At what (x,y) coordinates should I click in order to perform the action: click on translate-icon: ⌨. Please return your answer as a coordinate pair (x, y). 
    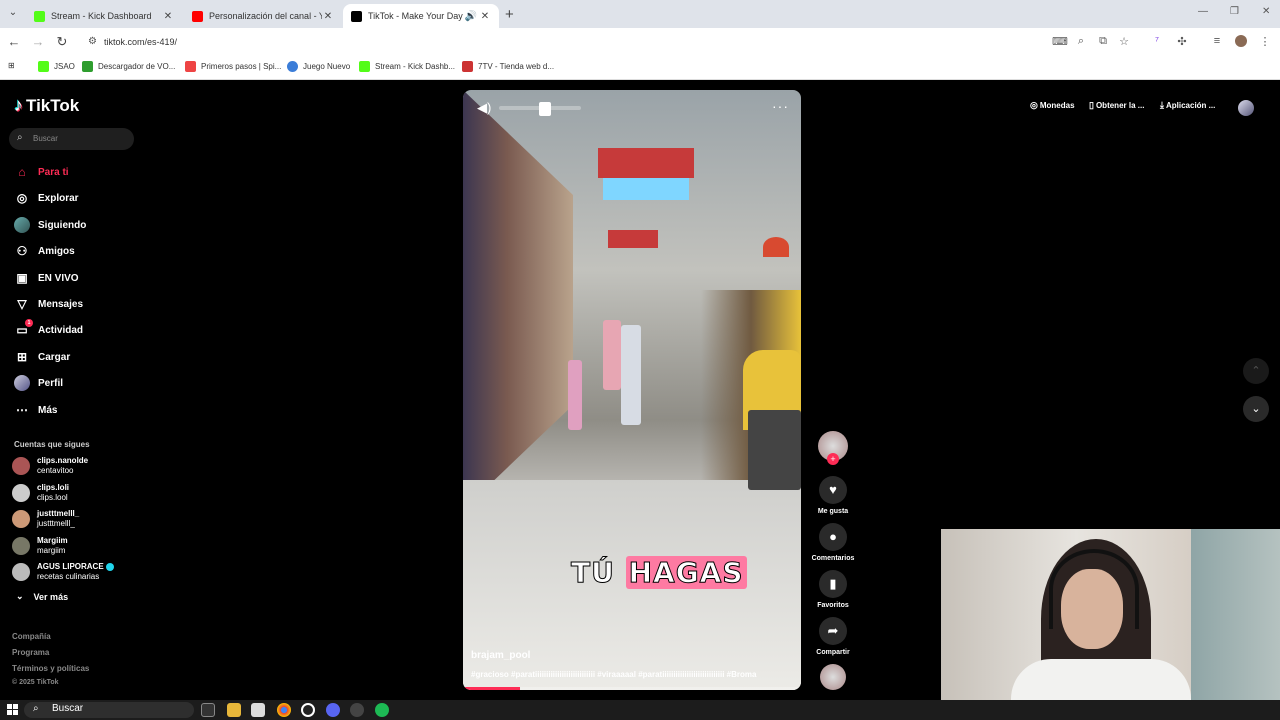
    Looking at the image, I should click on (1060, 41).